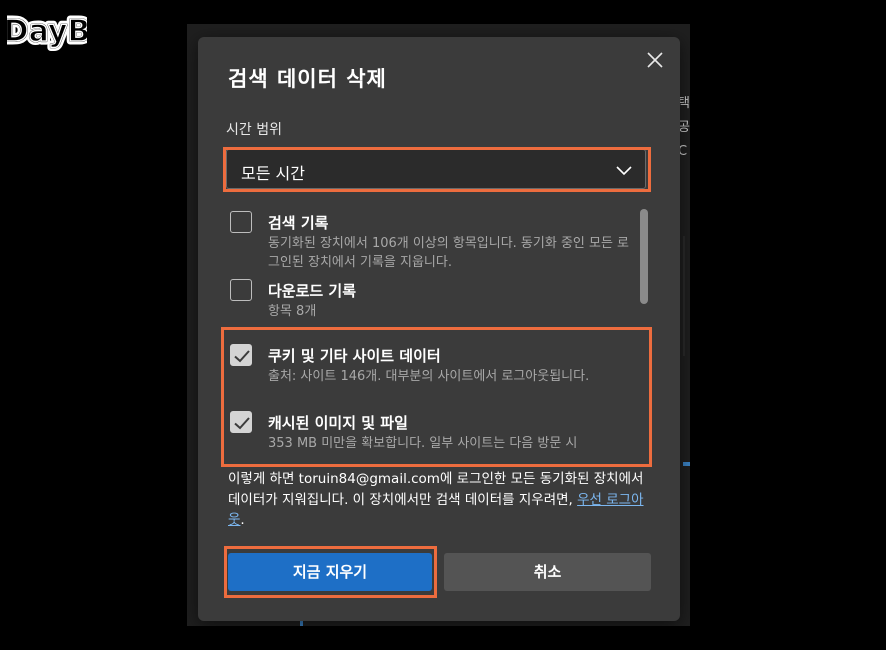 The height and width of the screenshot is (650, 886). What do you see at coordinates (292, 311) in the screenshot?
I see `item-description: 항목 8개` at bounding box center [292, 311].